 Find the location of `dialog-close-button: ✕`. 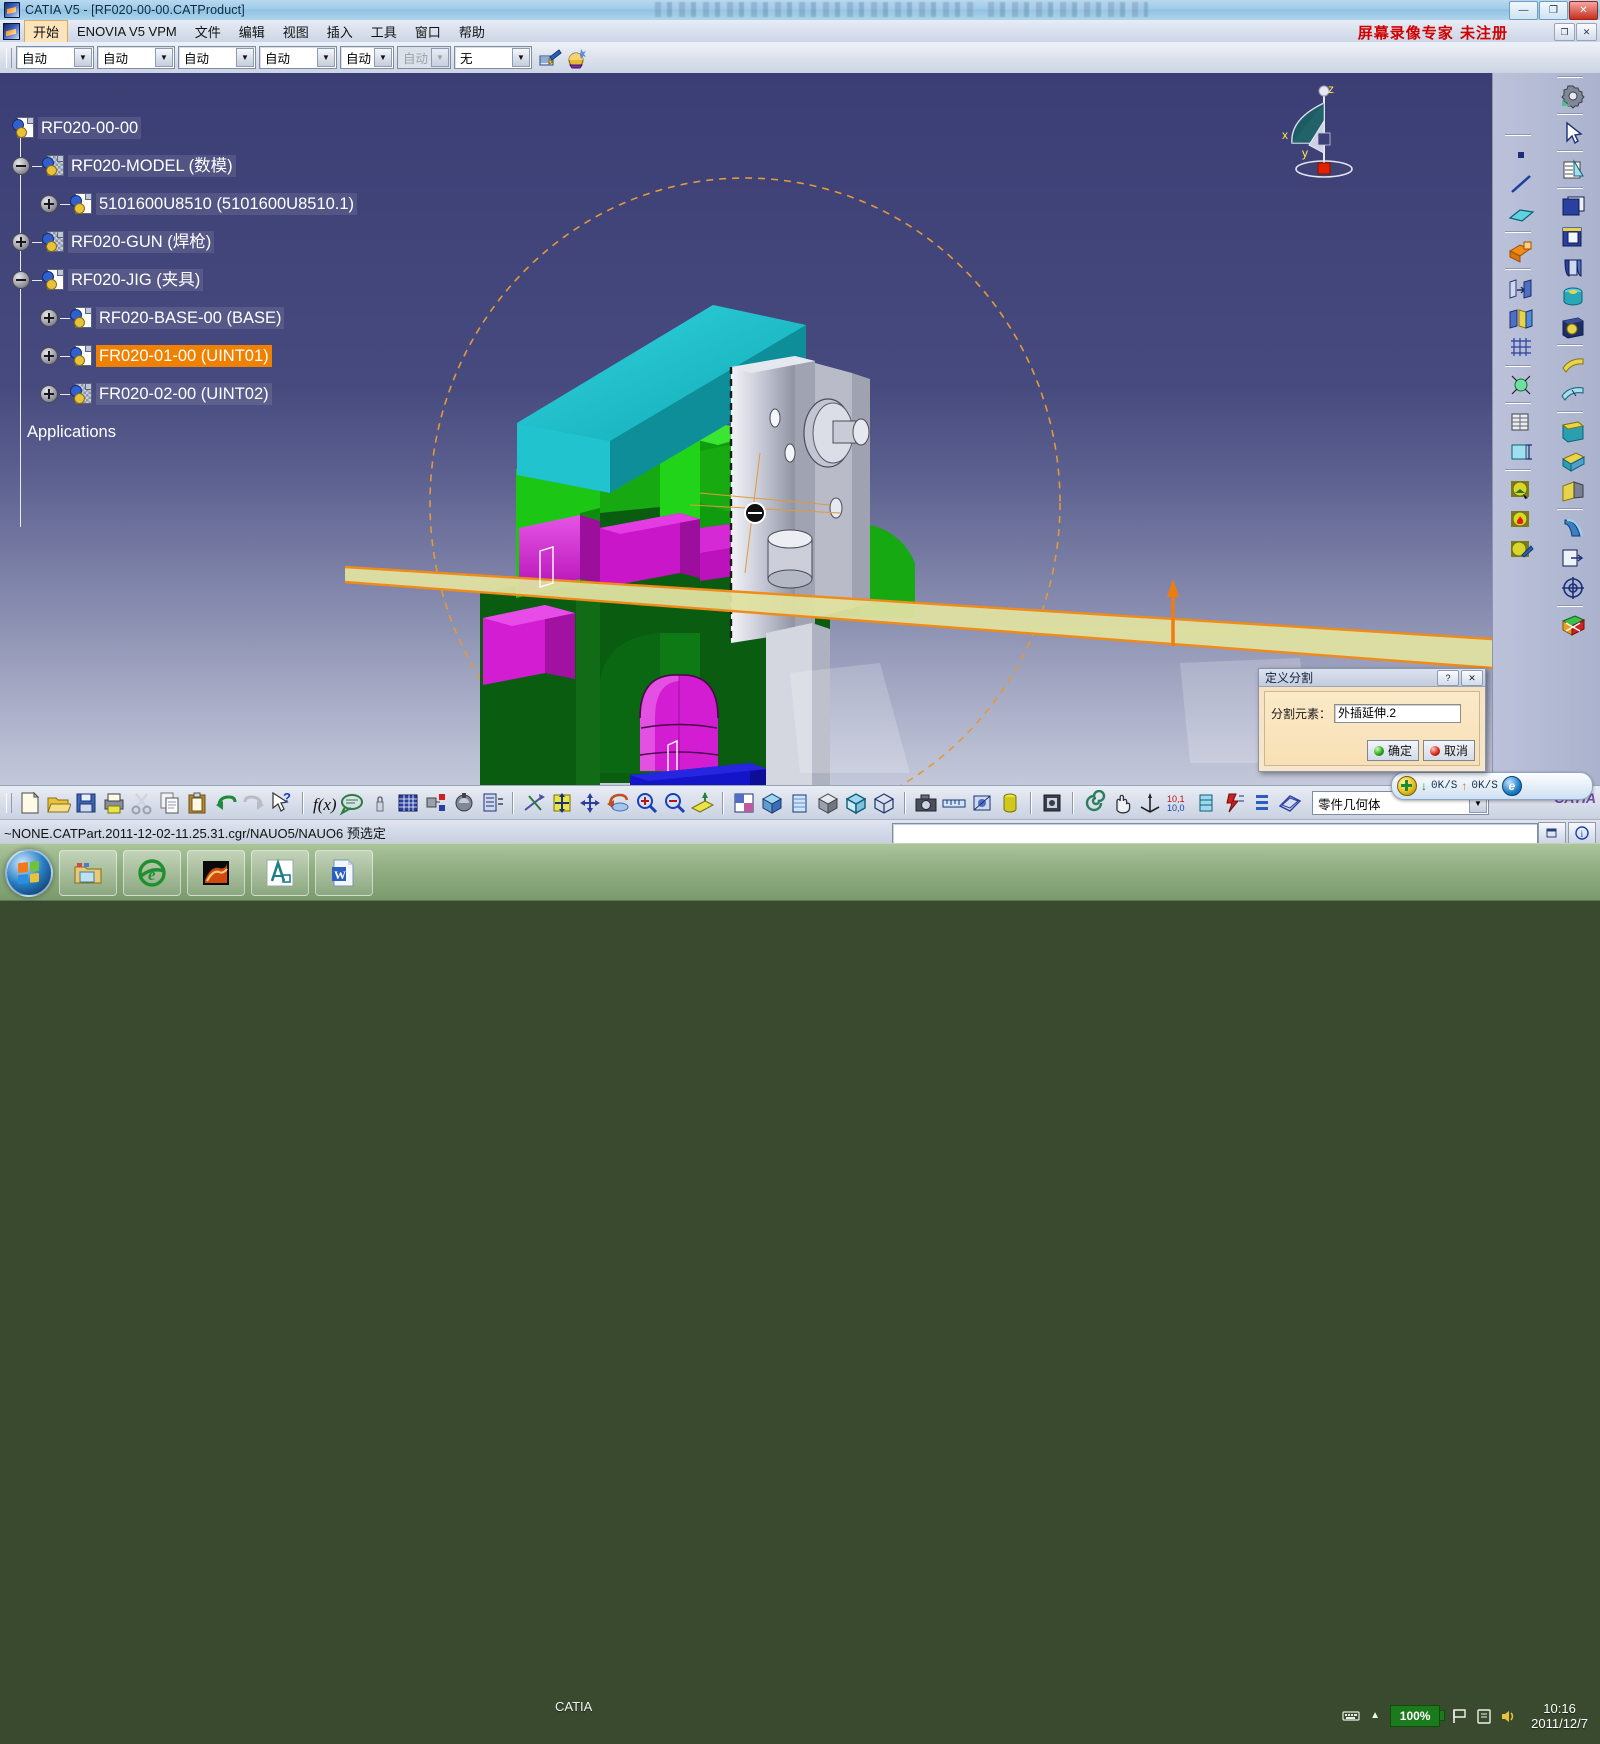

dialog-close-button: ✕ is located at coordinates (1472, 678).